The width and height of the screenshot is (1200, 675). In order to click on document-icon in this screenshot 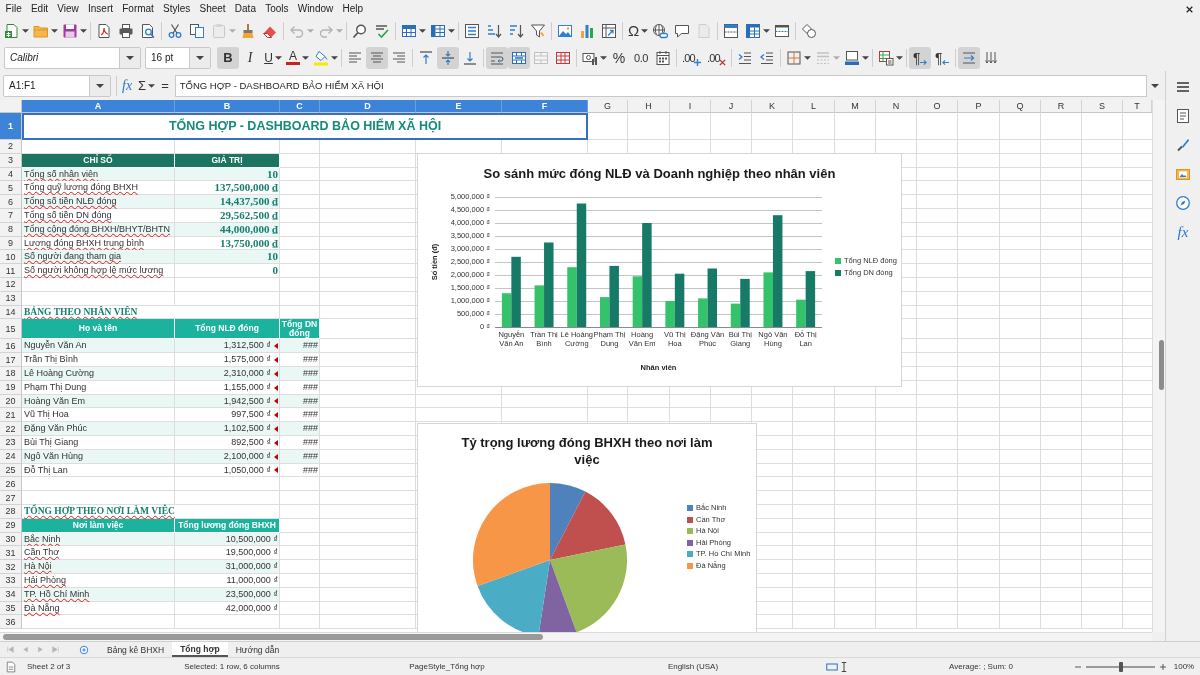, I will do `click(704, 31)`.